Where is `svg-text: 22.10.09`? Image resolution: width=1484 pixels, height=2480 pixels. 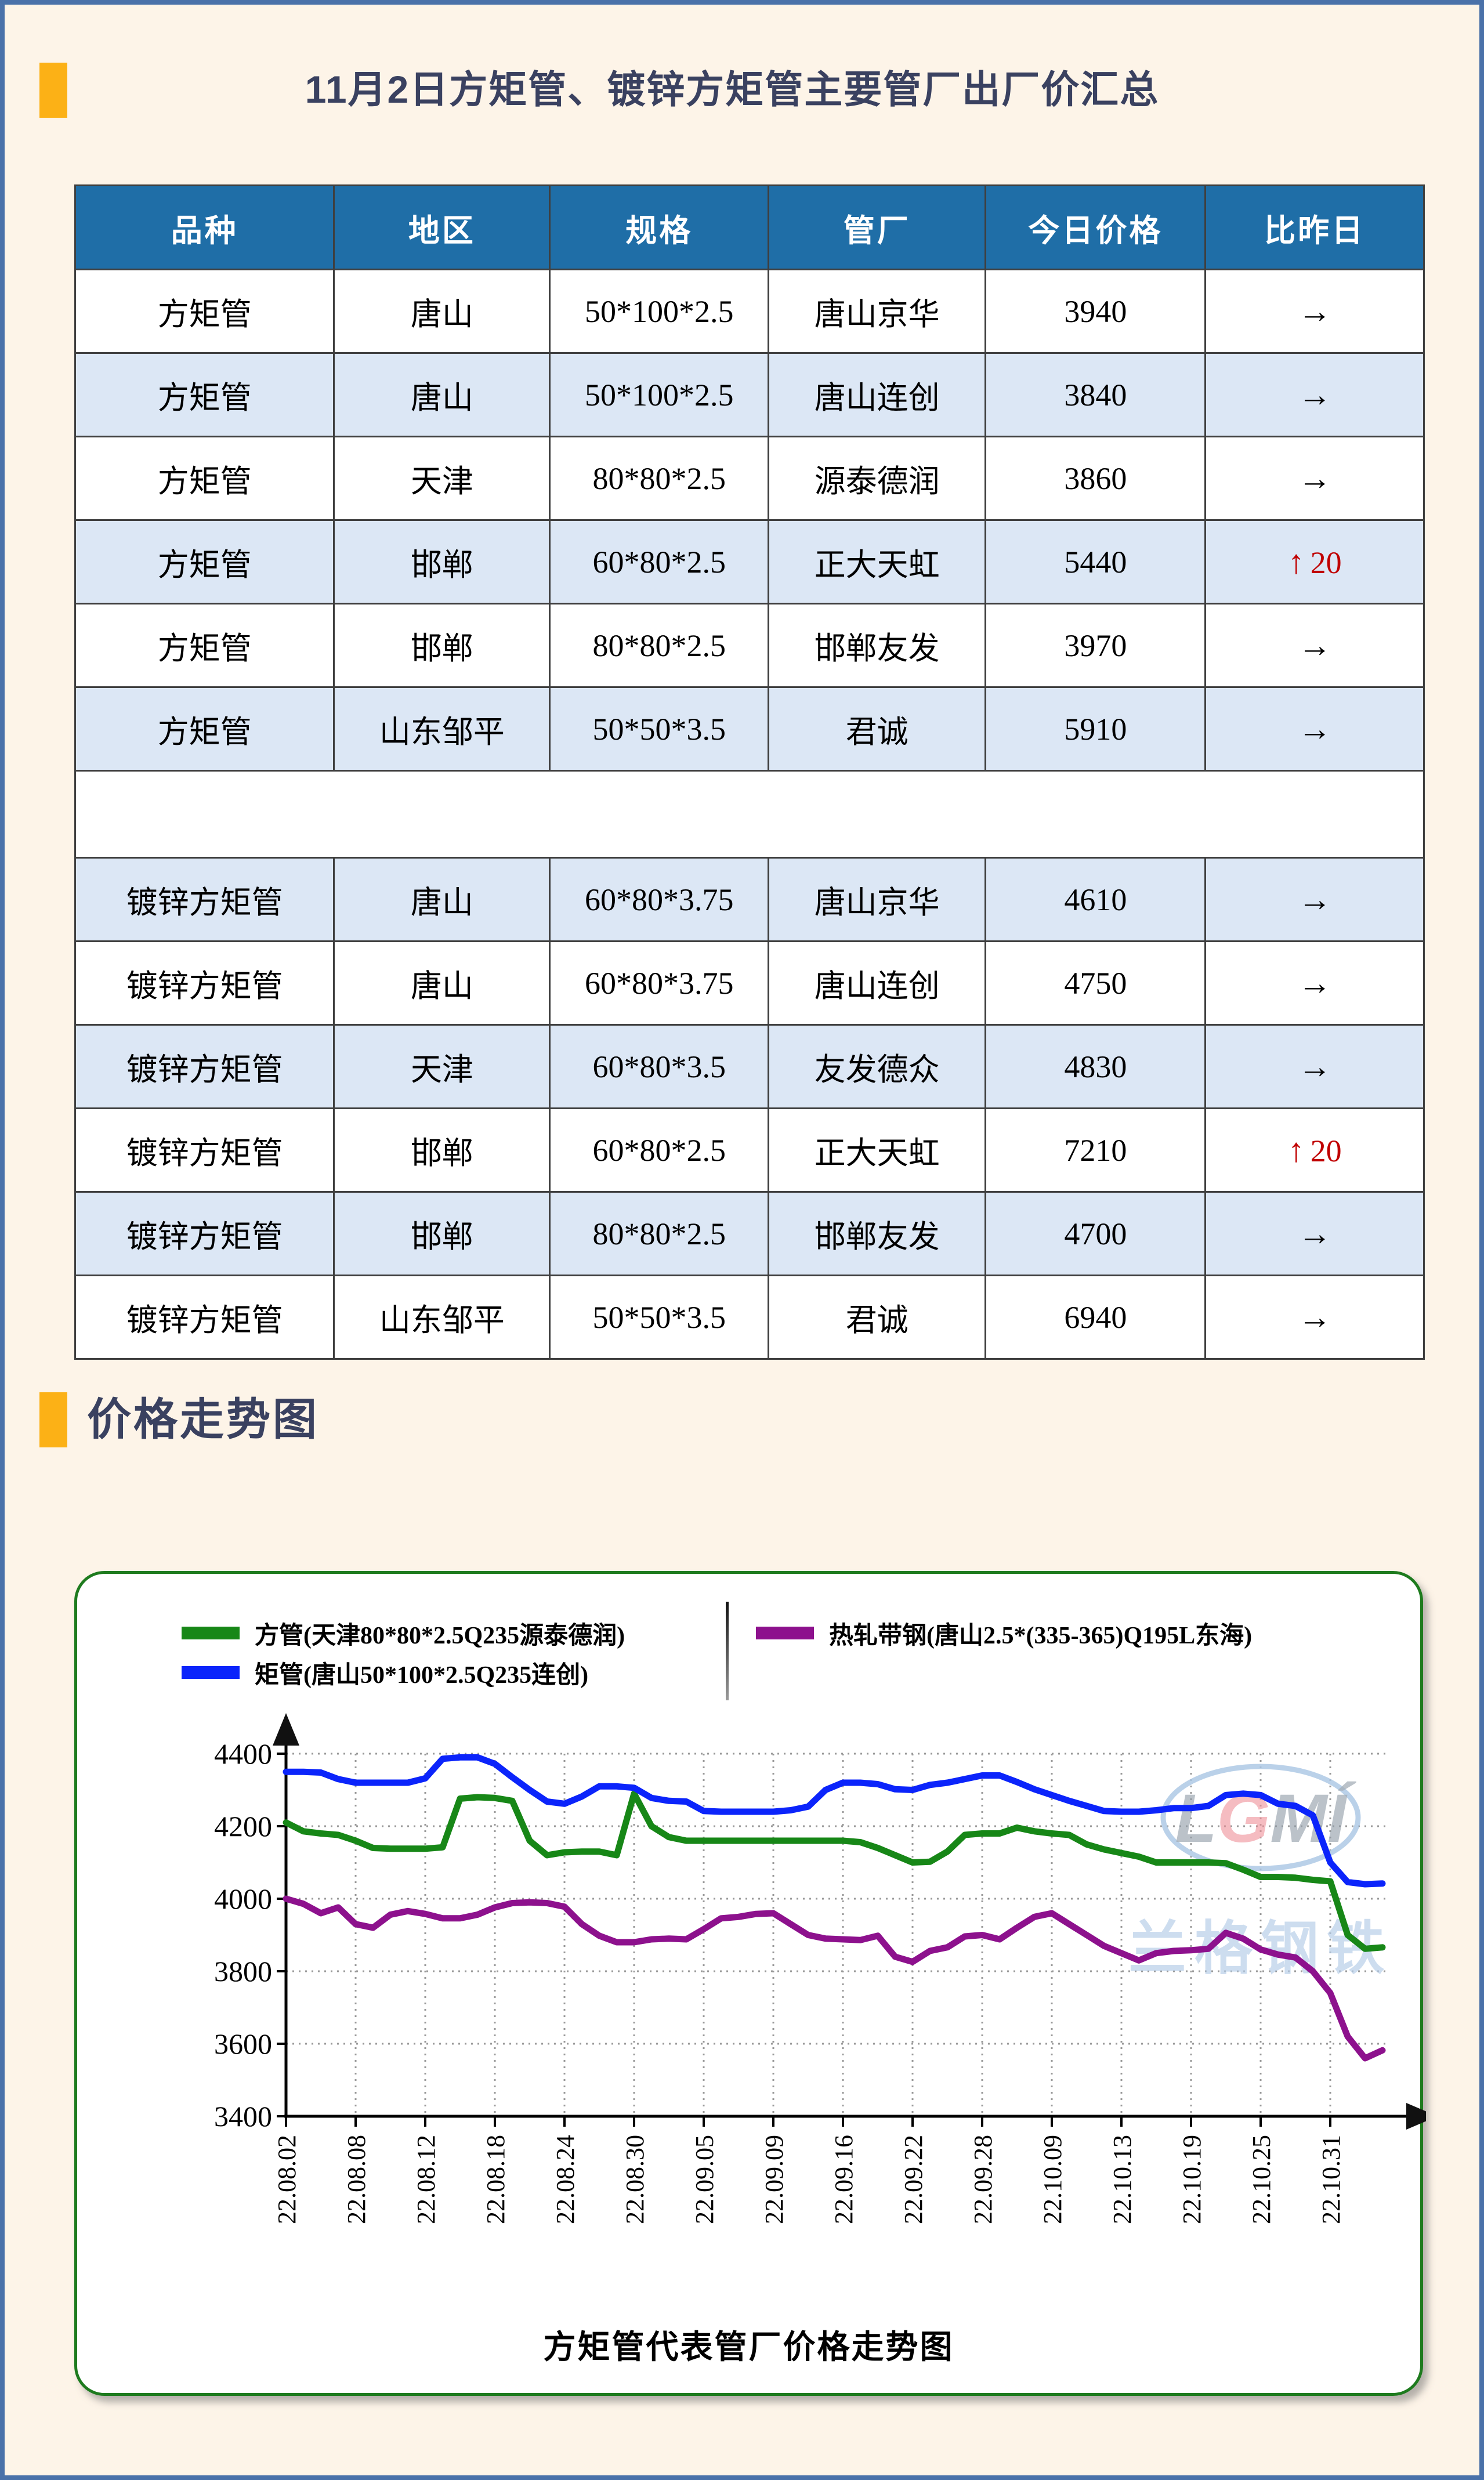 svg-text: 22.10.09 is located at coordinates (1052, 2179).